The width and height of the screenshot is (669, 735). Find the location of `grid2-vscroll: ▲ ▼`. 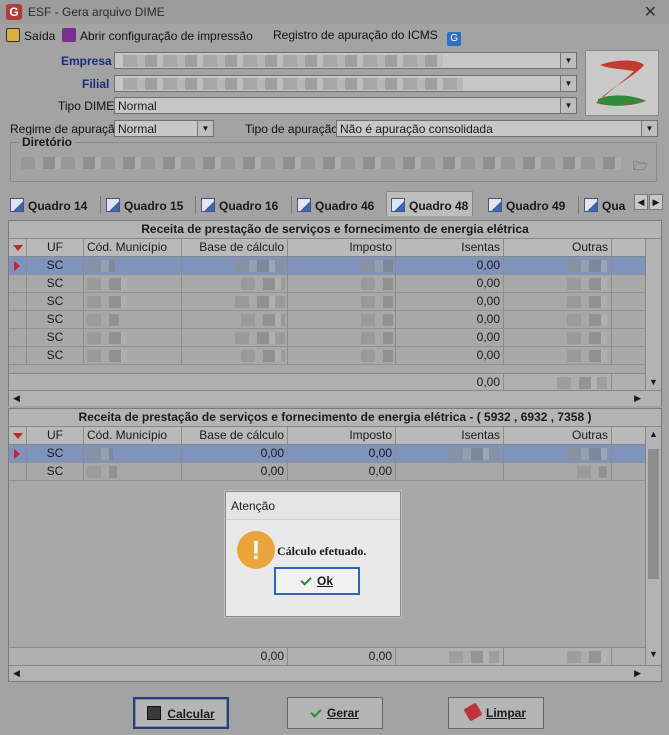

grid2-vscroll: ▲ ▼ is located at coordinates (653, 546).